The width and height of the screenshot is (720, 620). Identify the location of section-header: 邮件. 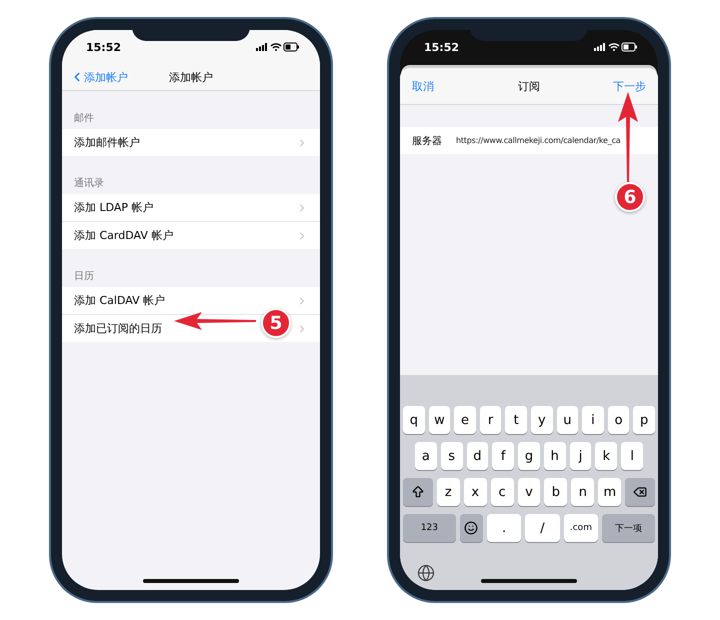
(84, 119).